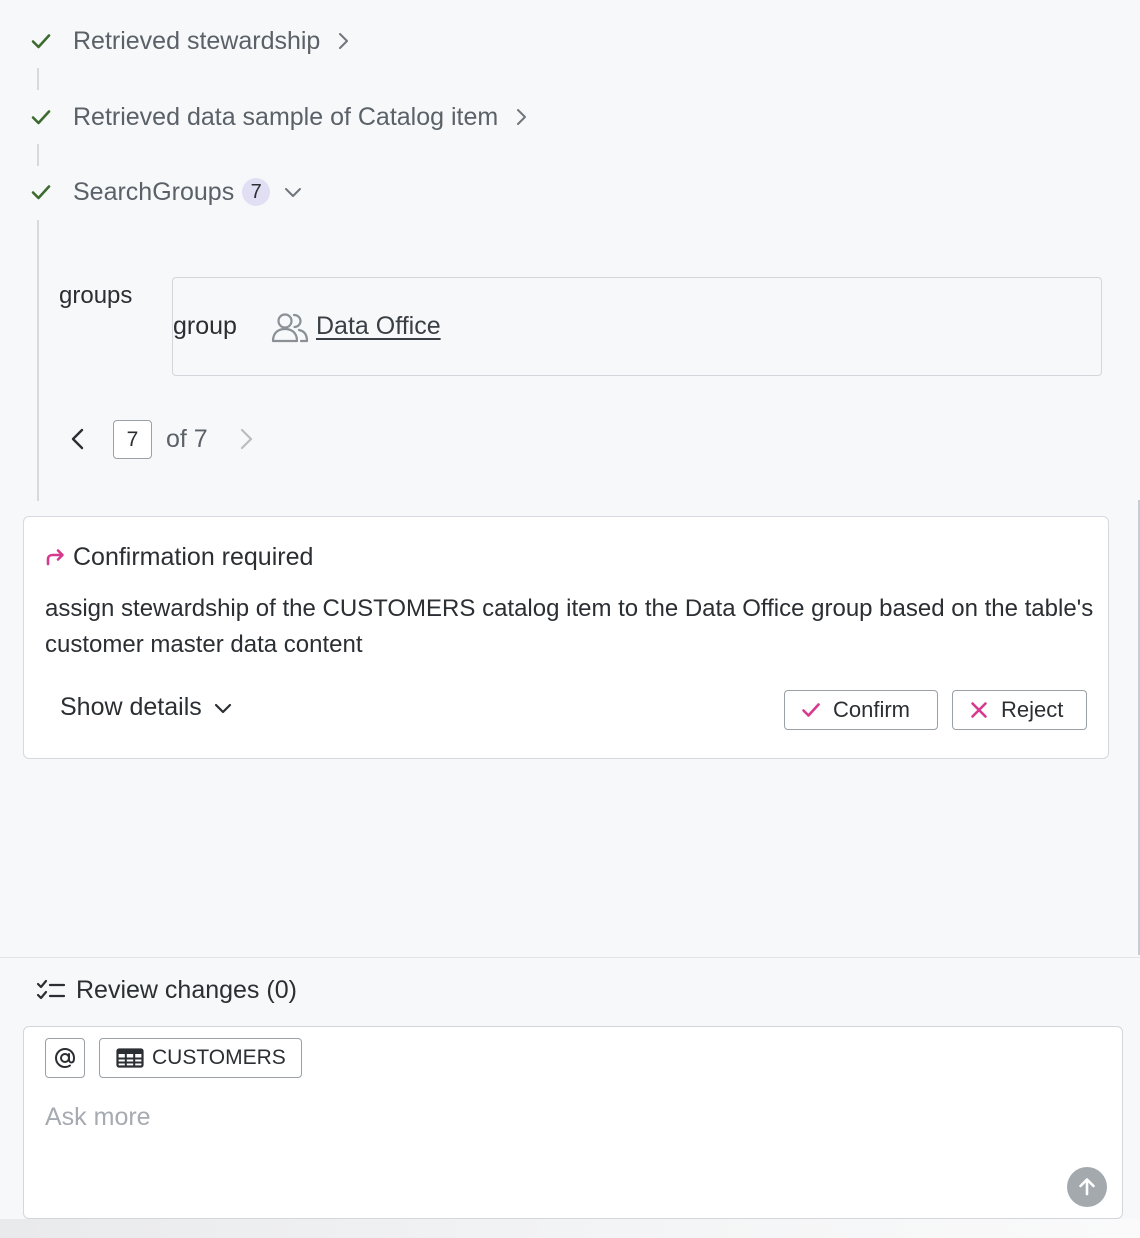 This screenshot has width=1140, height=1238. Describe the element at coordinates (378, 326) in the screenshot. I see `group-link-data-office: Data Office` at that location.